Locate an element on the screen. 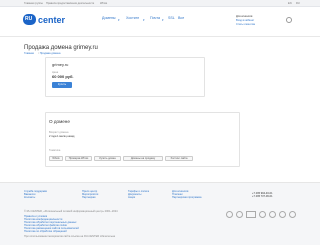 The height and width of the screenshot is (245, 320). logo: RU center is located at coordinates (53, 20).